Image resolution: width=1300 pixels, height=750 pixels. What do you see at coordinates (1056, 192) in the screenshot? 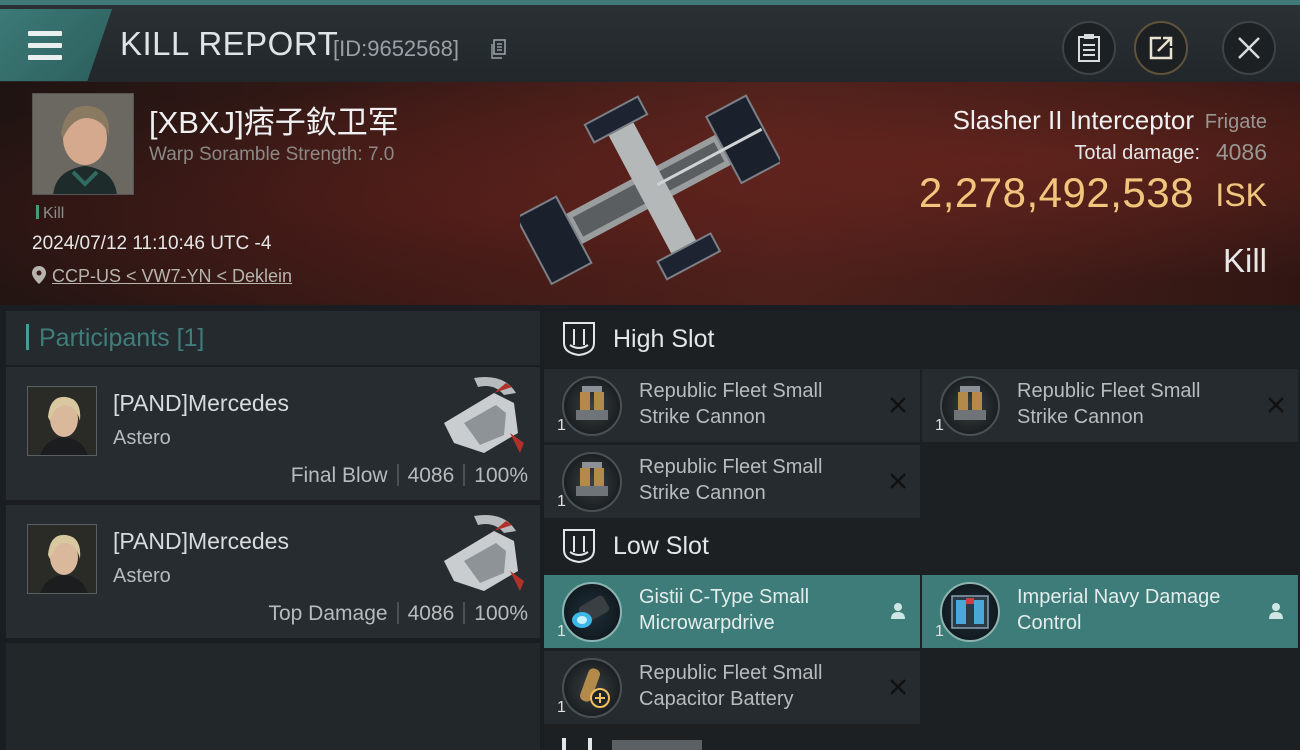
I see `isk-value: 2,278,492,538` at bounding box center [1056, 192].